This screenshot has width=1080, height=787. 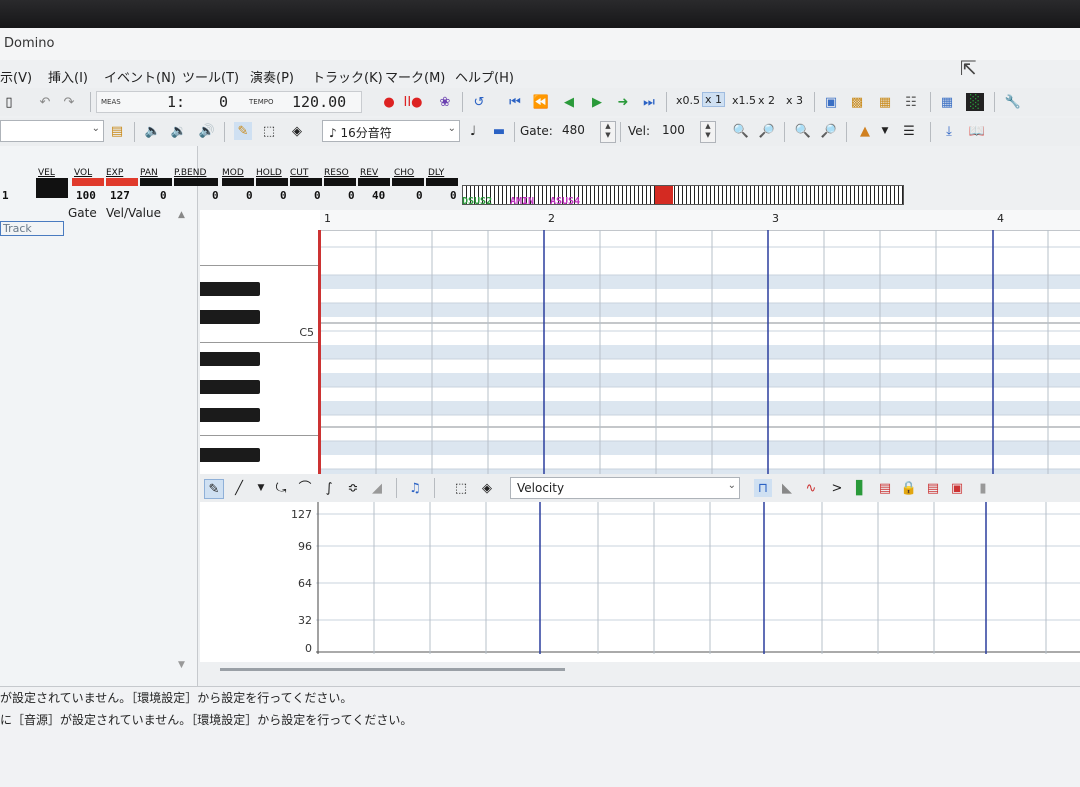 What do you see at coordinates (181, 665) in the screenshot?
I see `scroll-down-icon: ▼` at bounding box center [181, 665].